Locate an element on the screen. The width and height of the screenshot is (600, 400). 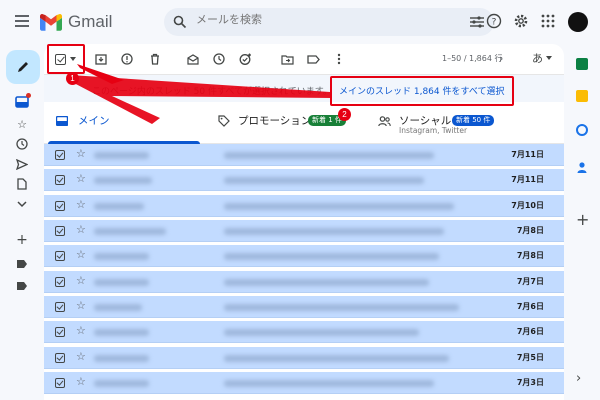
social-senders-snippet: Instagram, Twitter is located at coordinates (433, 130).